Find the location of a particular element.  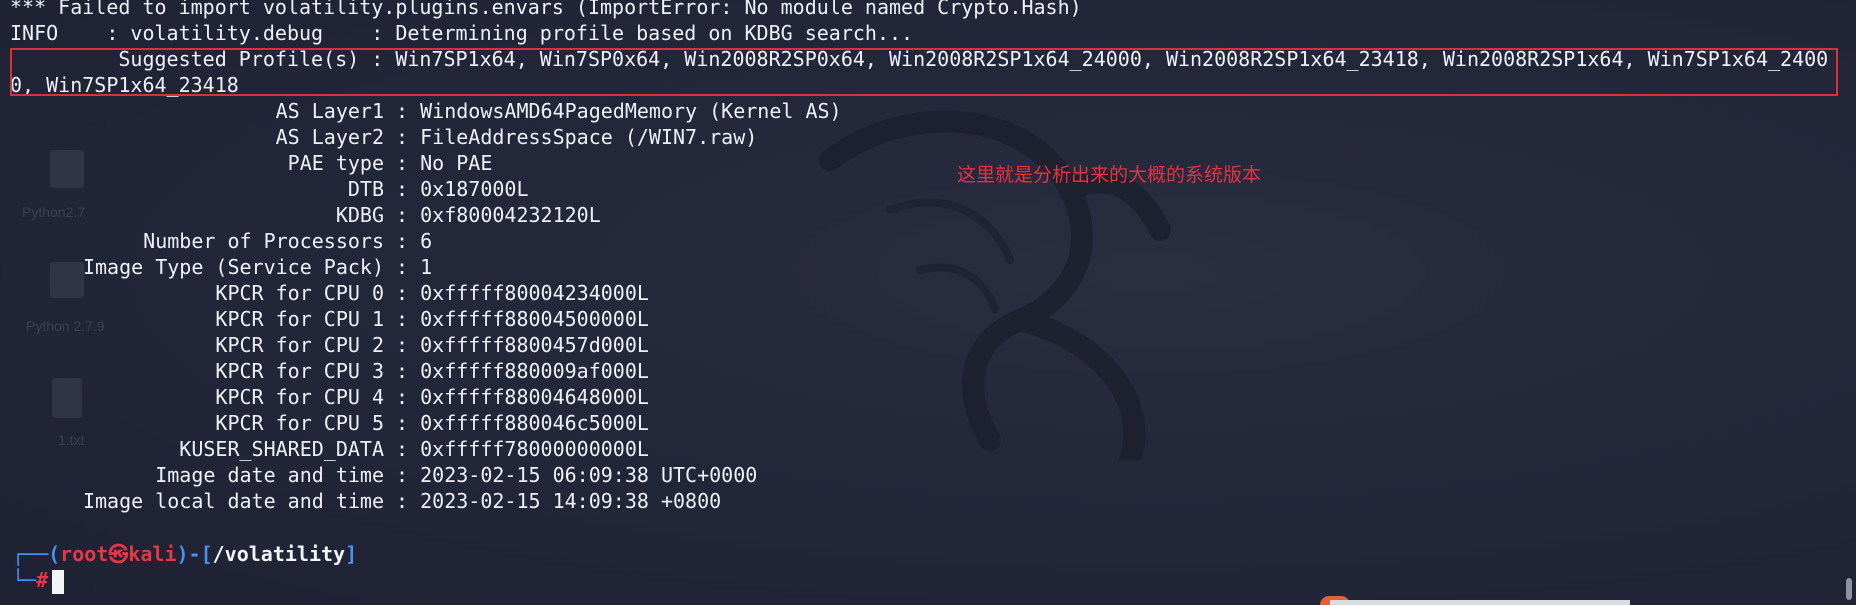

info-row: KDBG : 0xf80004232120L is located at coordinates (468, 215).